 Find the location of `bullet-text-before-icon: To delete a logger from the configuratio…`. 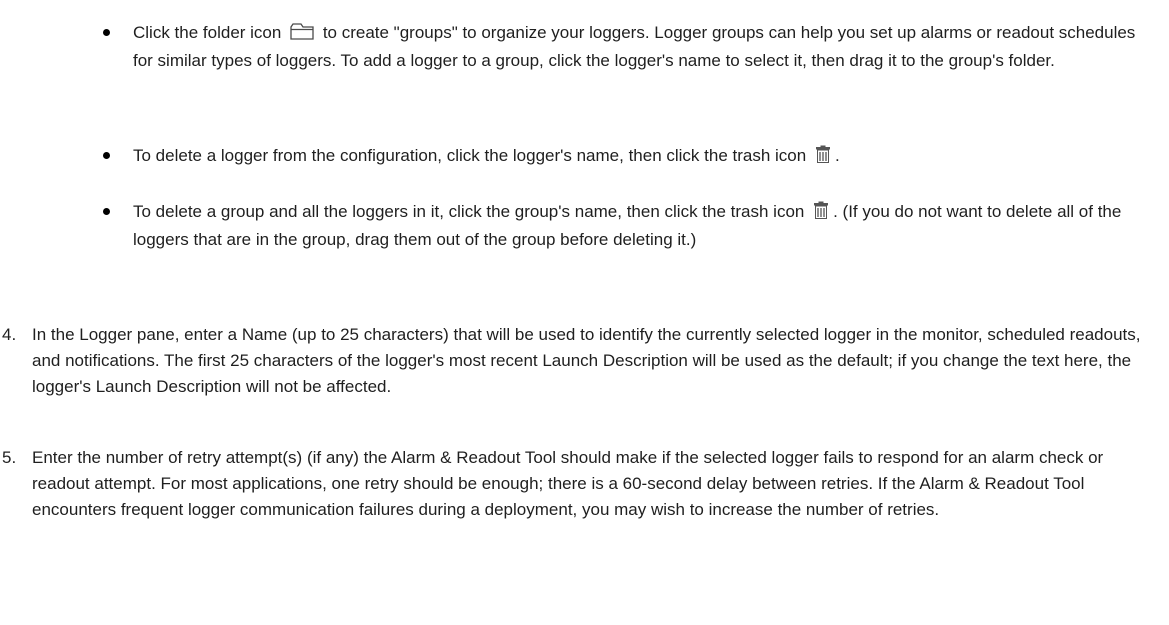

bullet-text-before-icon: To delete a logger from the configuratio… is located at coordinates (470, 155).